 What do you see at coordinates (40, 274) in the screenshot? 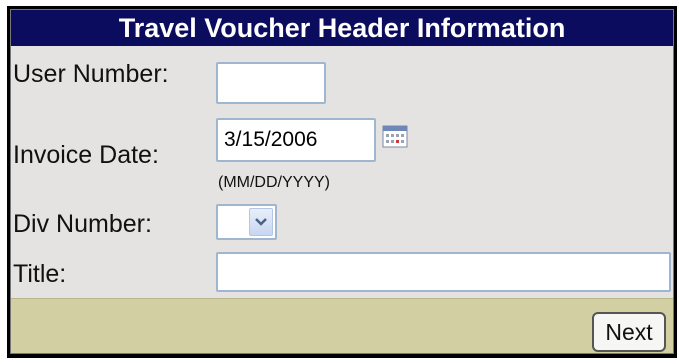
I see `title-label: Title:` at bounding box center [40, 274].